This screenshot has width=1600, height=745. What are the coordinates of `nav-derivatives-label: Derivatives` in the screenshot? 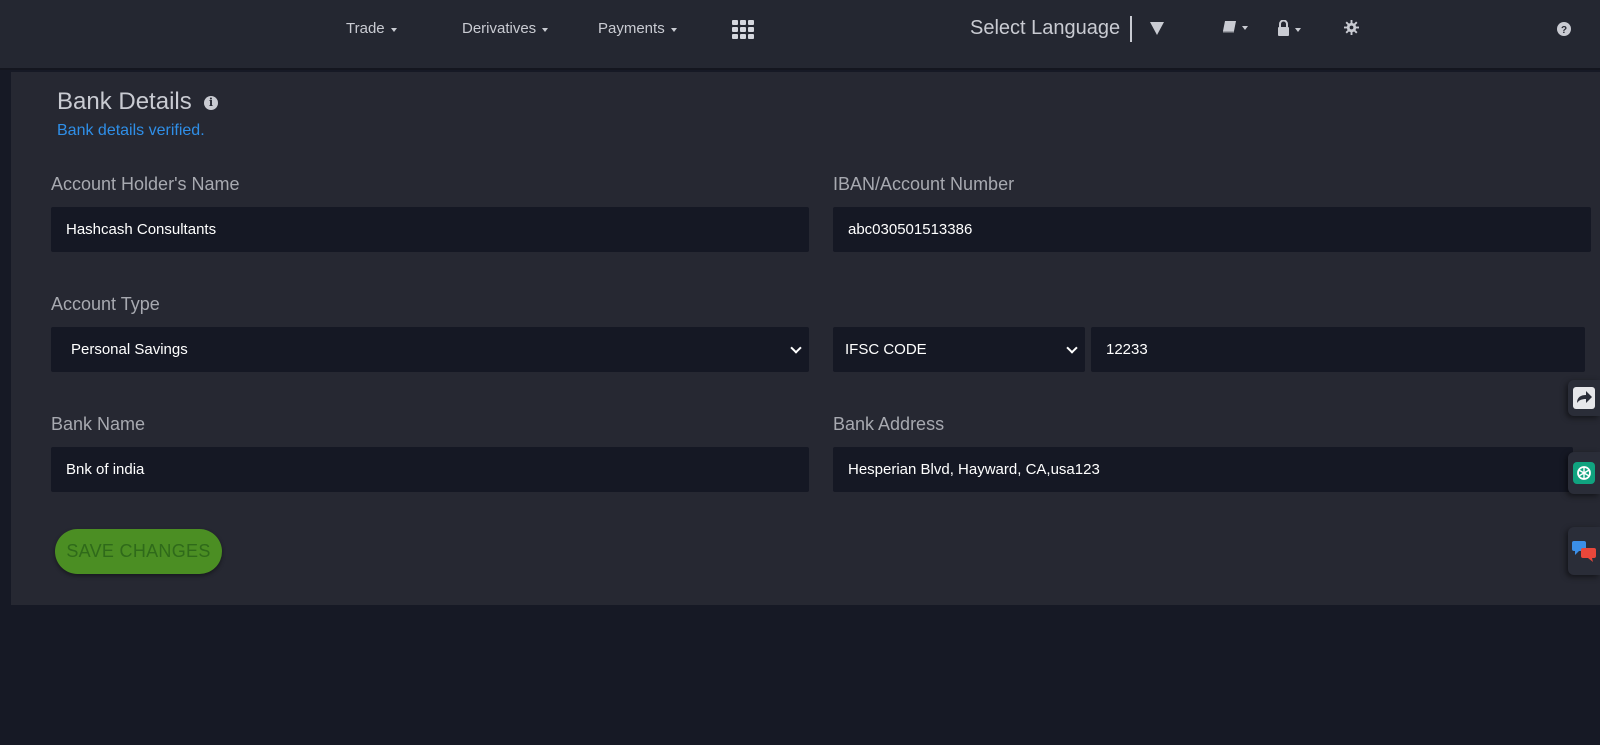 It's located at (499, 28).